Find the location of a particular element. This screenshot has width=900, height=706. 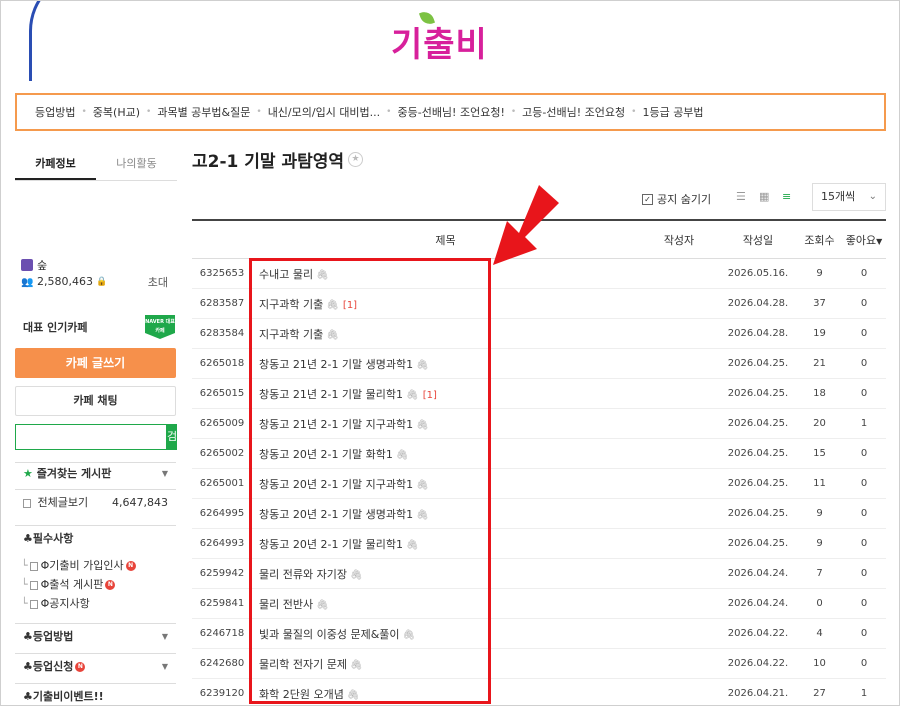

invite-link: 초대 is located at coordinates (158, 282).